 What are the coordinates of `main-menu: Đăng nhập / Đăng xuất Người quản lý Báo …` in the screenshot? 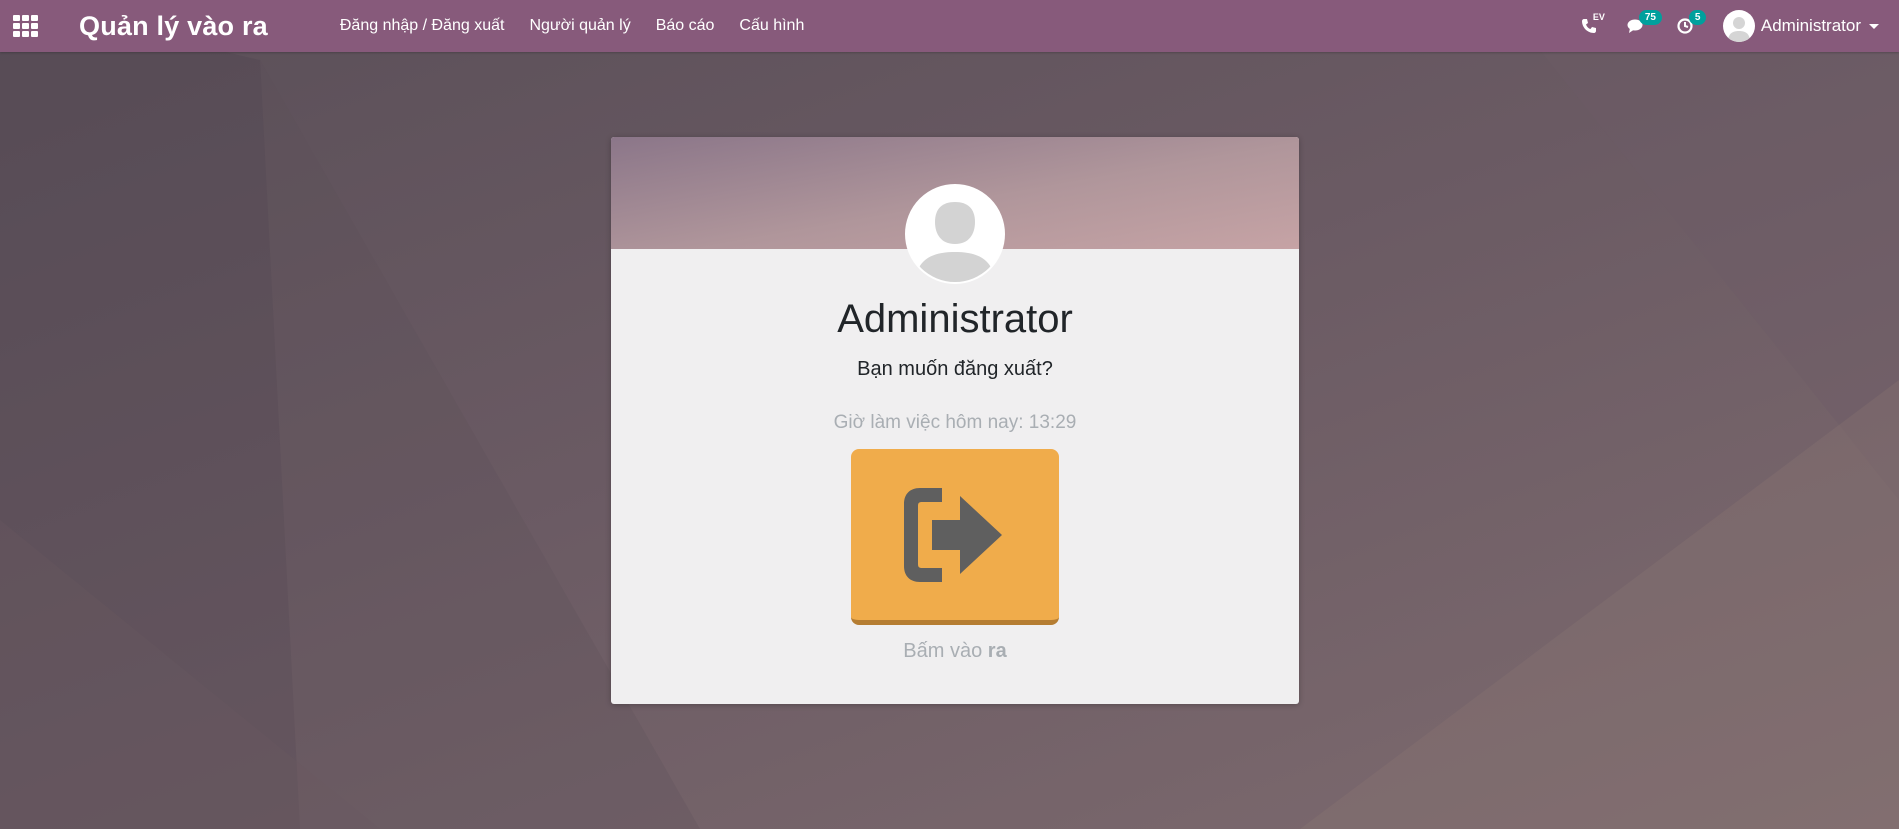 It's located at (584, 26).